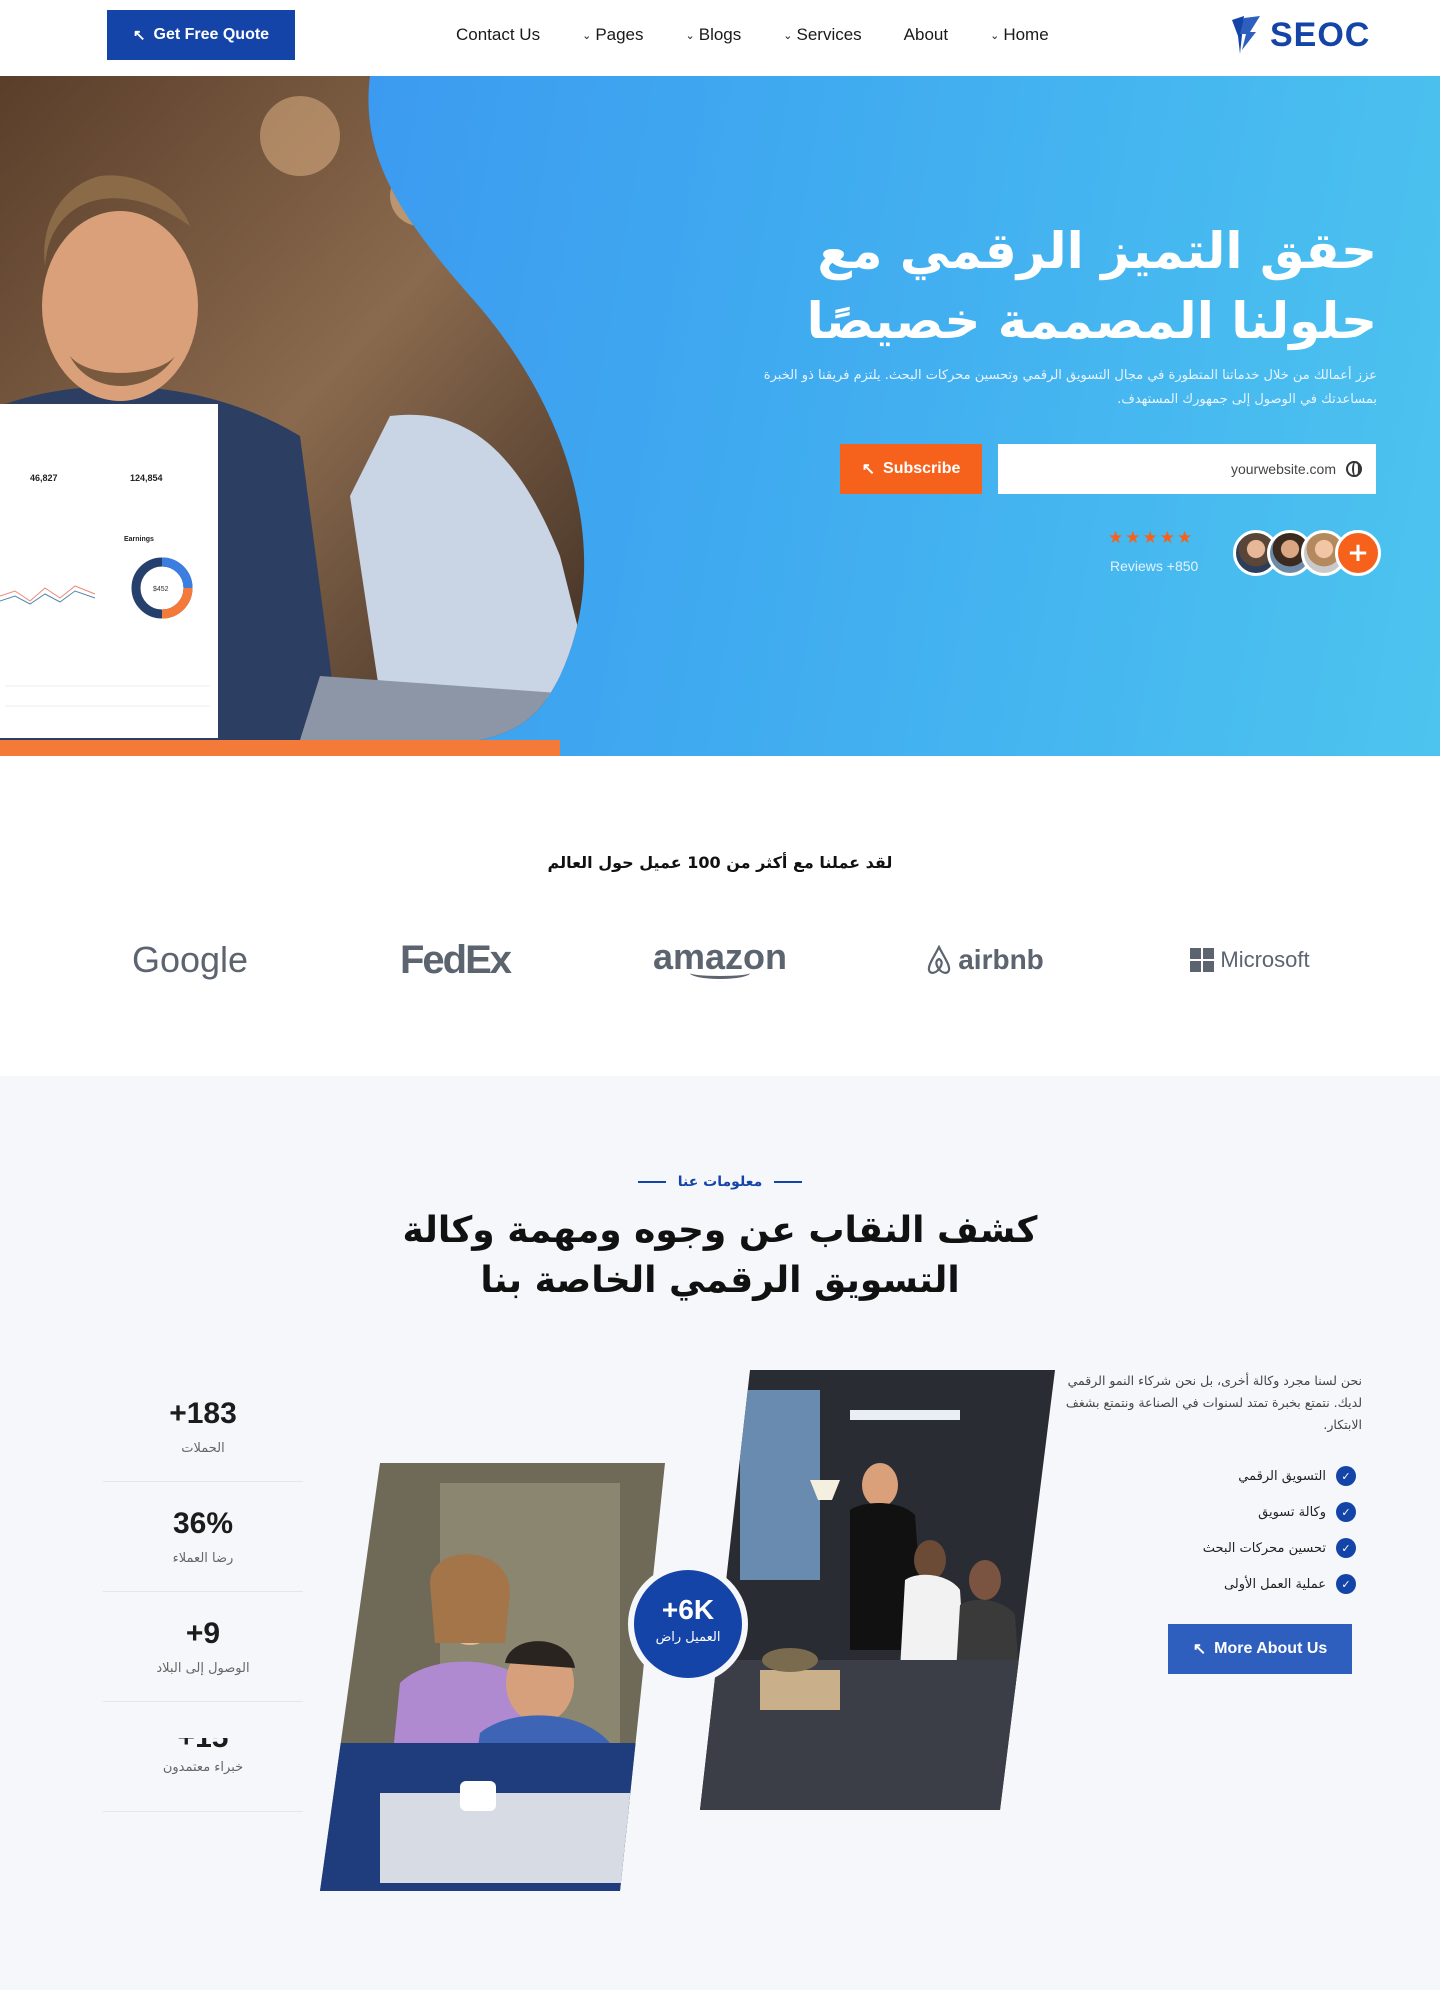 Image resolution: width=1440 pixels, height=2000 pixels. I want to click on about-title-line1: كشف النقاب عن وجوه ومهمة وكالة, so click(720, 1230).